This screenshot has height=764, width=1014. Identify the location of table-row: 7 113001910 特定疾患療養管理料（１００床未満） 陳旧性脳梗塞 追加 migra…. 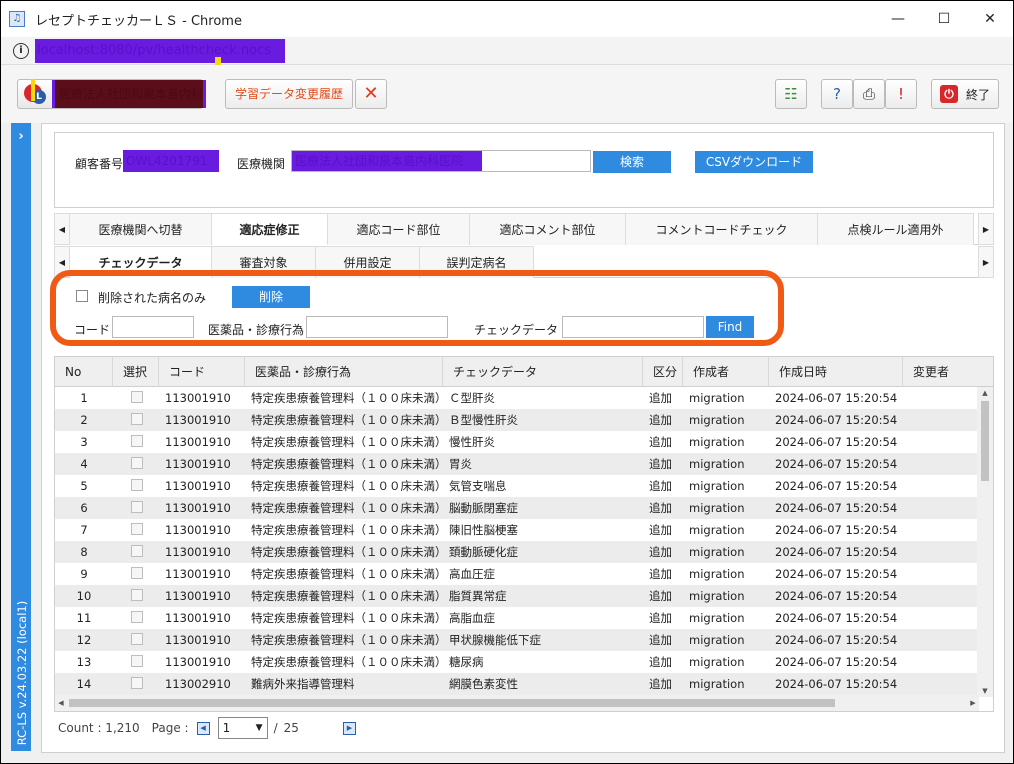
(517, 530).